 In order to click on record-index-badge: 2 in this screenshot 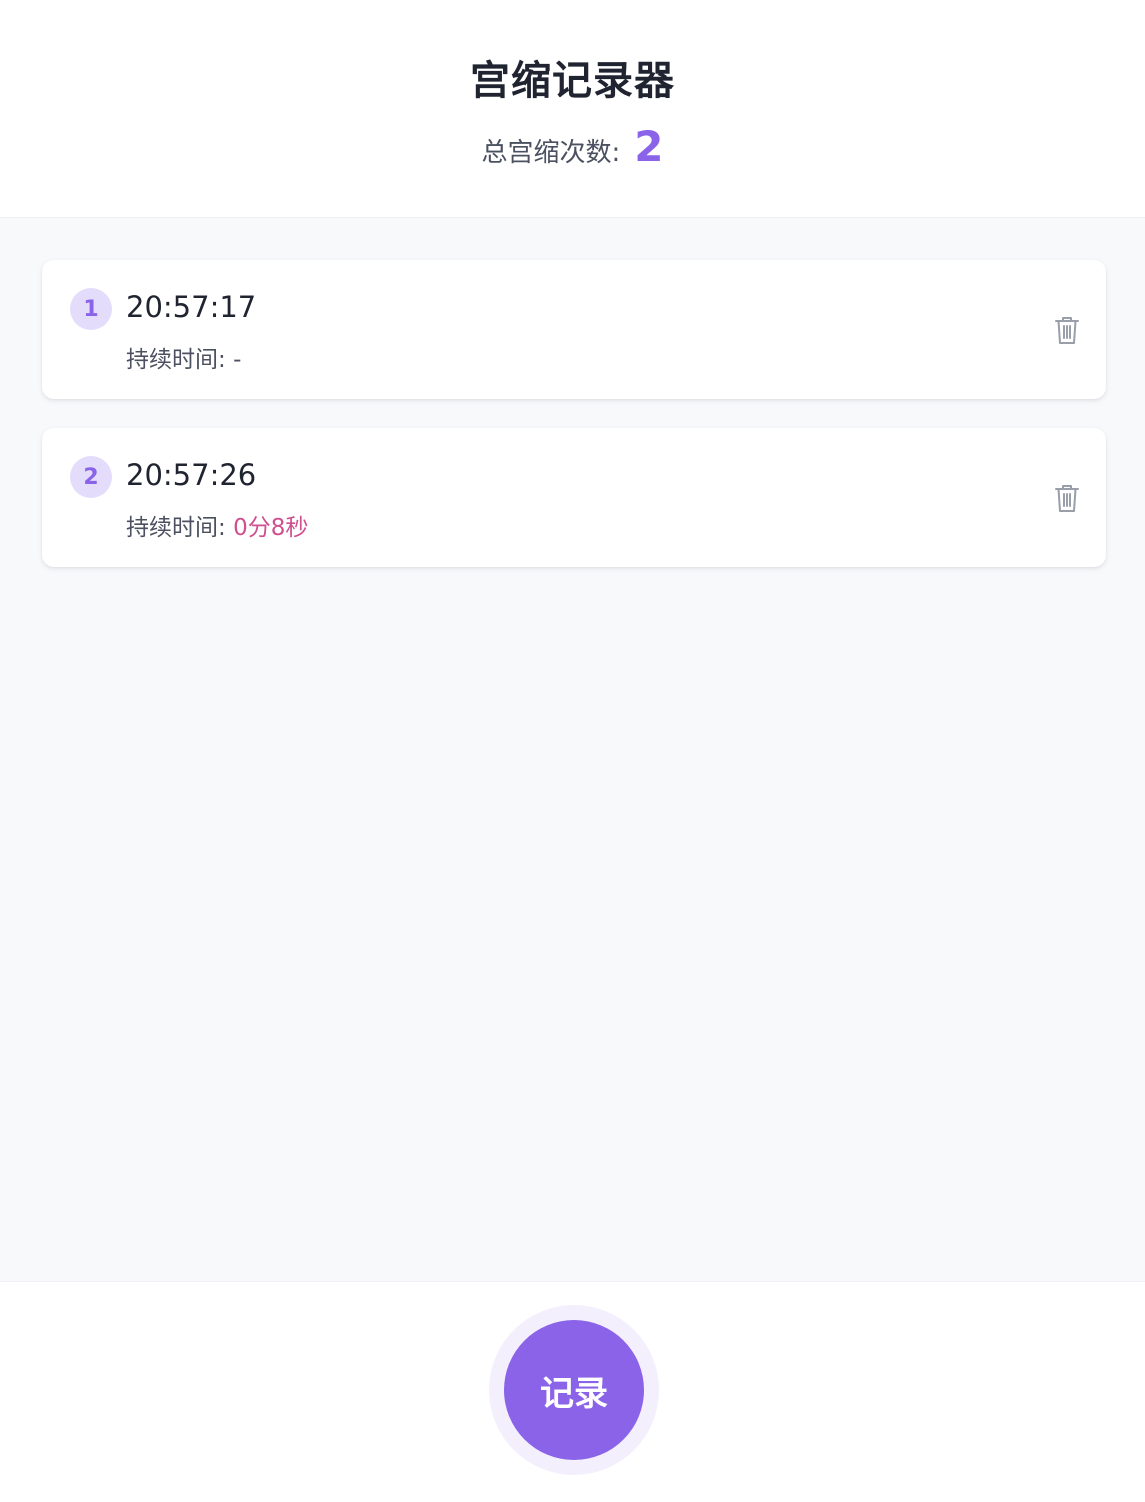, I will do `click(91, 477)`.